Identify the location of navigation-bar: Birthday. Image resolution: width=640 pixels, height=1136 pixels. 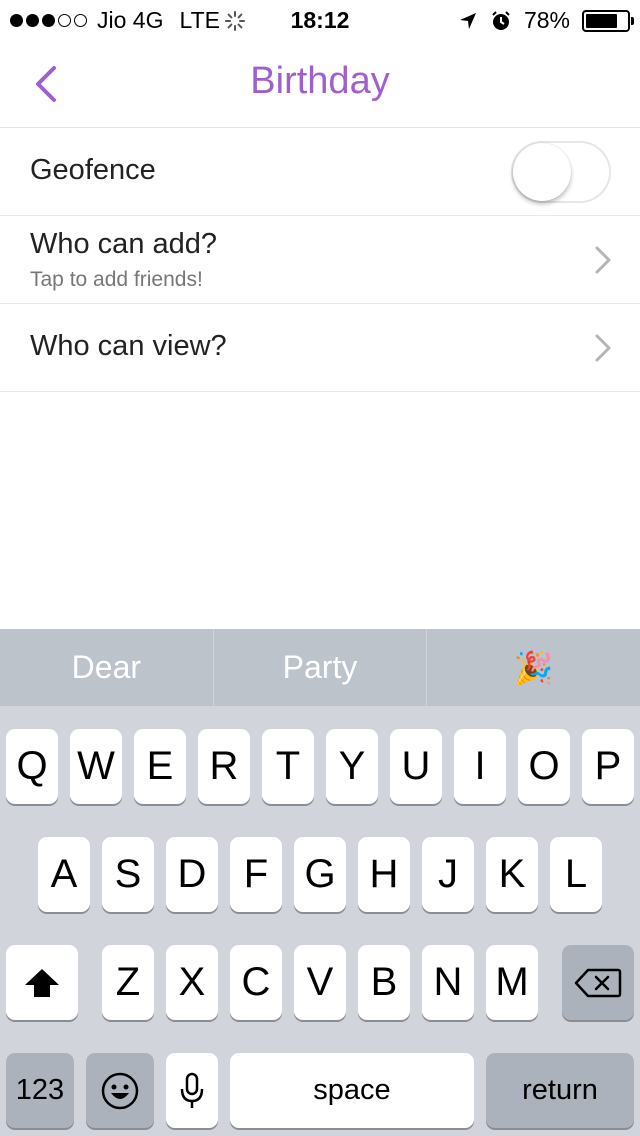
(320, 84).